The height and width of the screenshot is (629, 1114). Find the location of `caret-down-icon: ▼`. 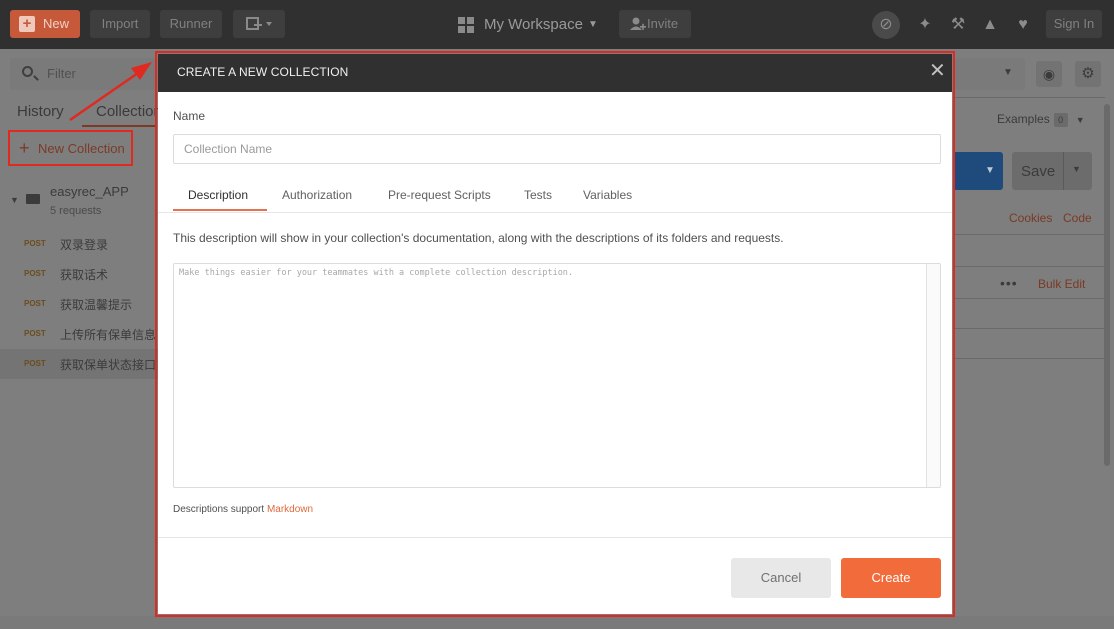

caret-down-icon: ▼ is located at coordinates (14, 200).